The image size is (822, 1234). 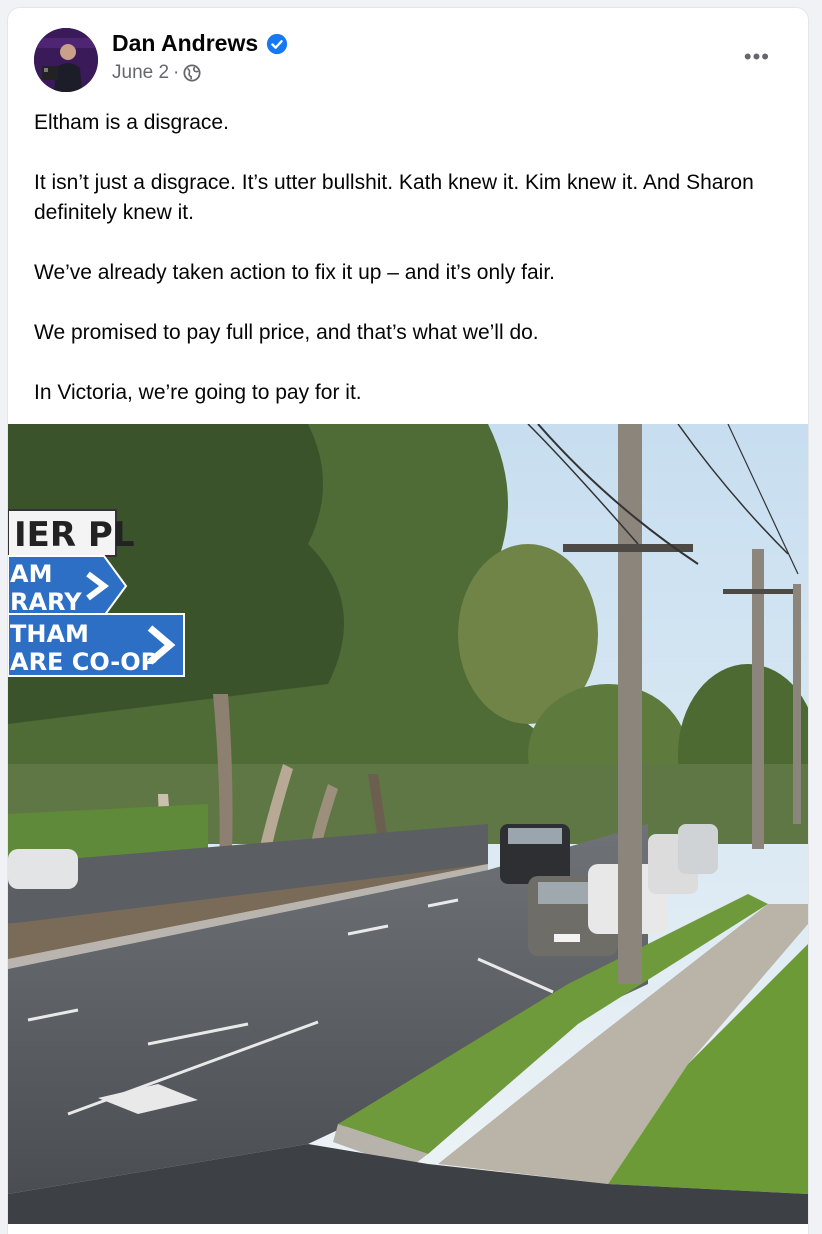 What do you see at coordinates (96, 645) in the screenshot?
I see `street-sign-bottom: THAM ARE CO-OP` at bounding box center [96, 645].